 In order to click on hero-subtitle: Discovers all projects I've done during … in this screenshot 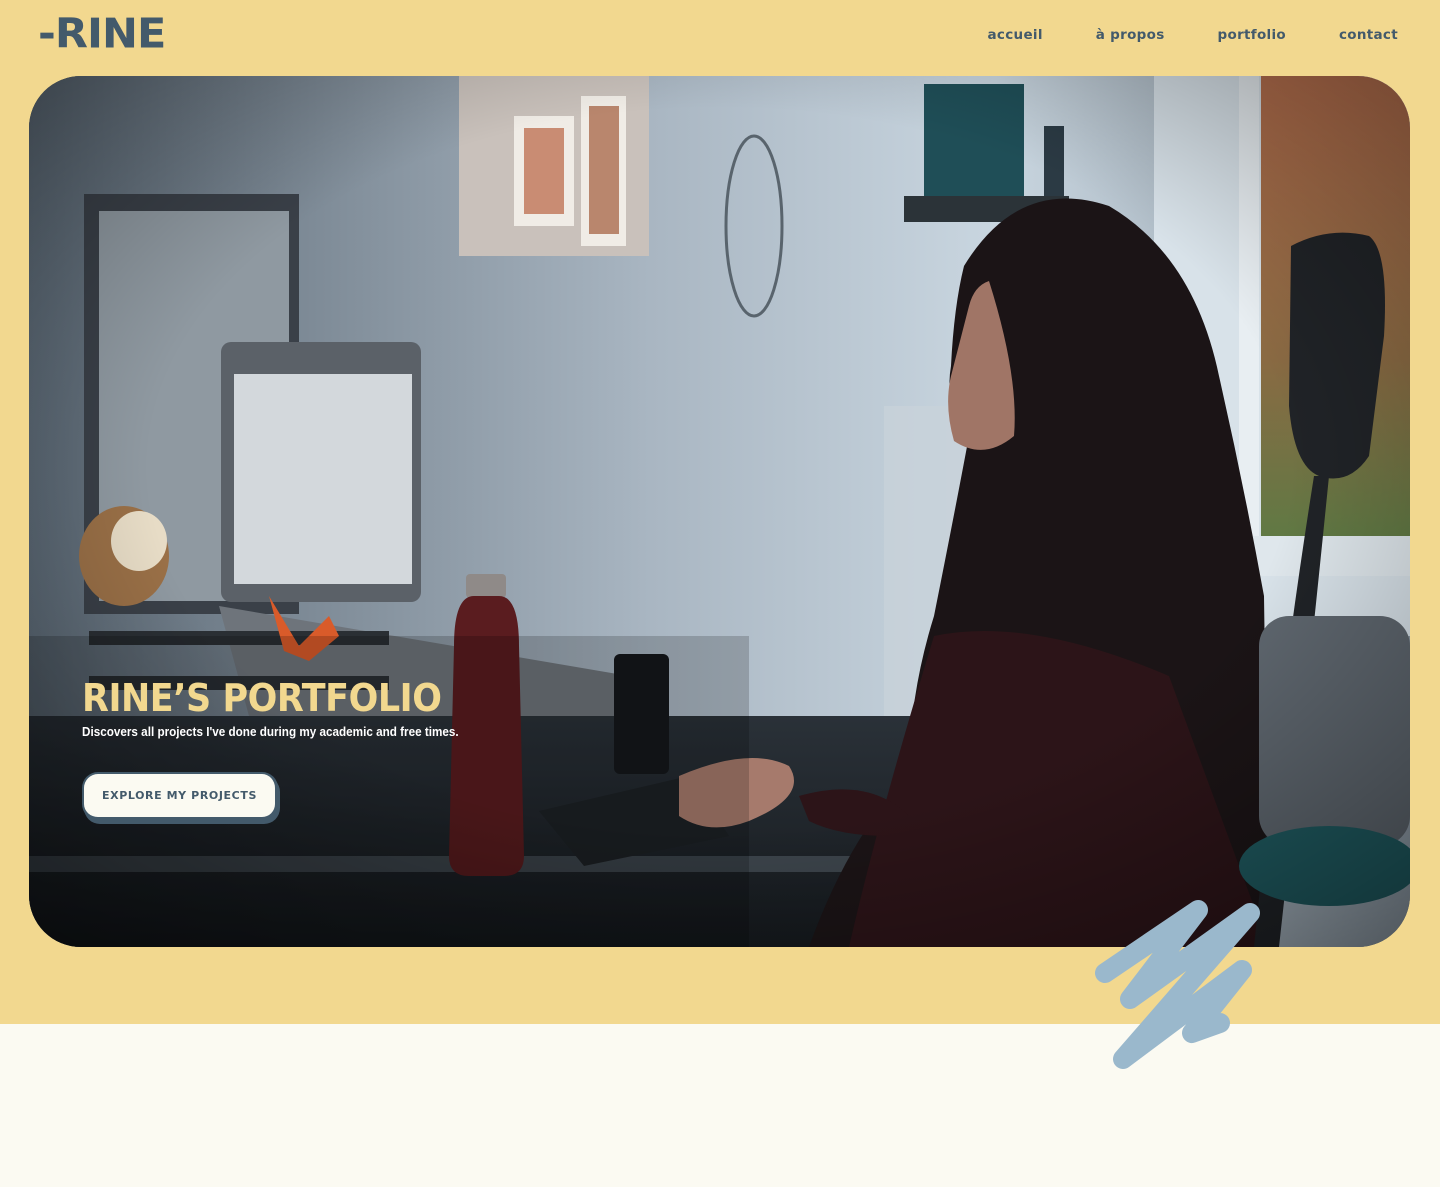, I will do `click(270, 731)`.